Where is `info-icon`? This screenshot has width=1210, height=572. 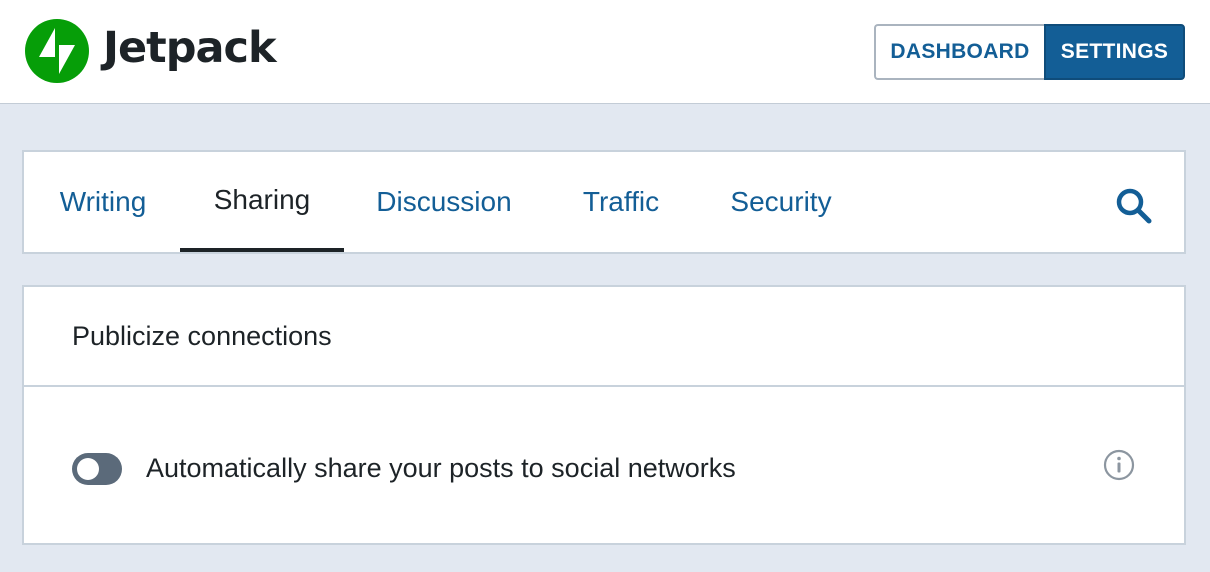
info-icon is located at coordinates (1119, 465).